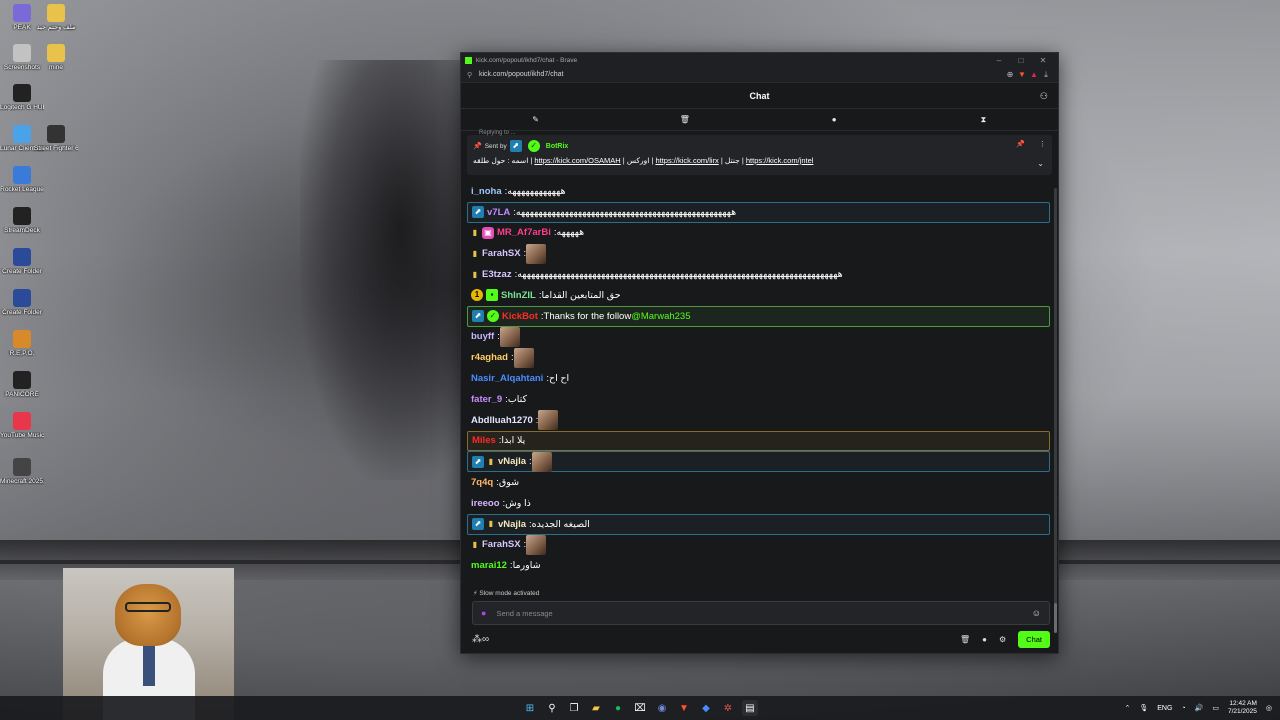  Describe the element at coordinates (758, 565) in the screenshot. I see `chat-message: marai12: شاورما` at that location.